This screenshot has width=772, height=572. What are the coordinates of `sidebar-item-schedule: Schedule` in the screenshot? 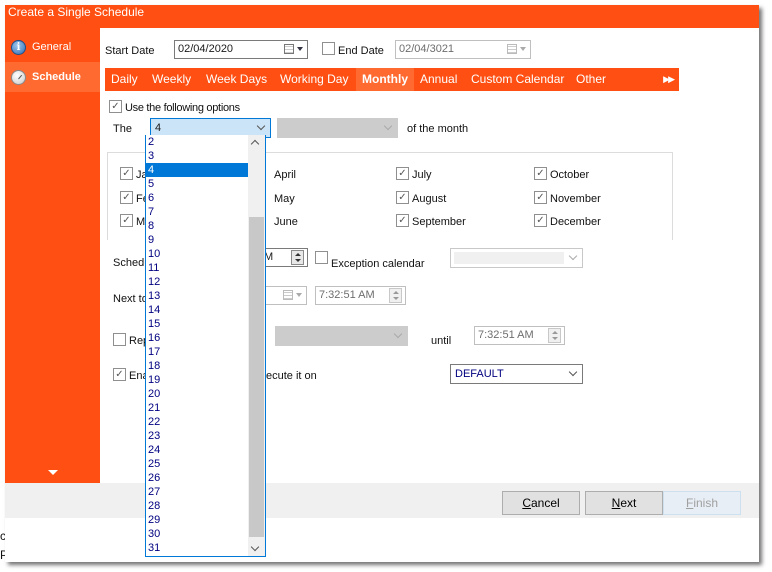 It's located at (52, 77).